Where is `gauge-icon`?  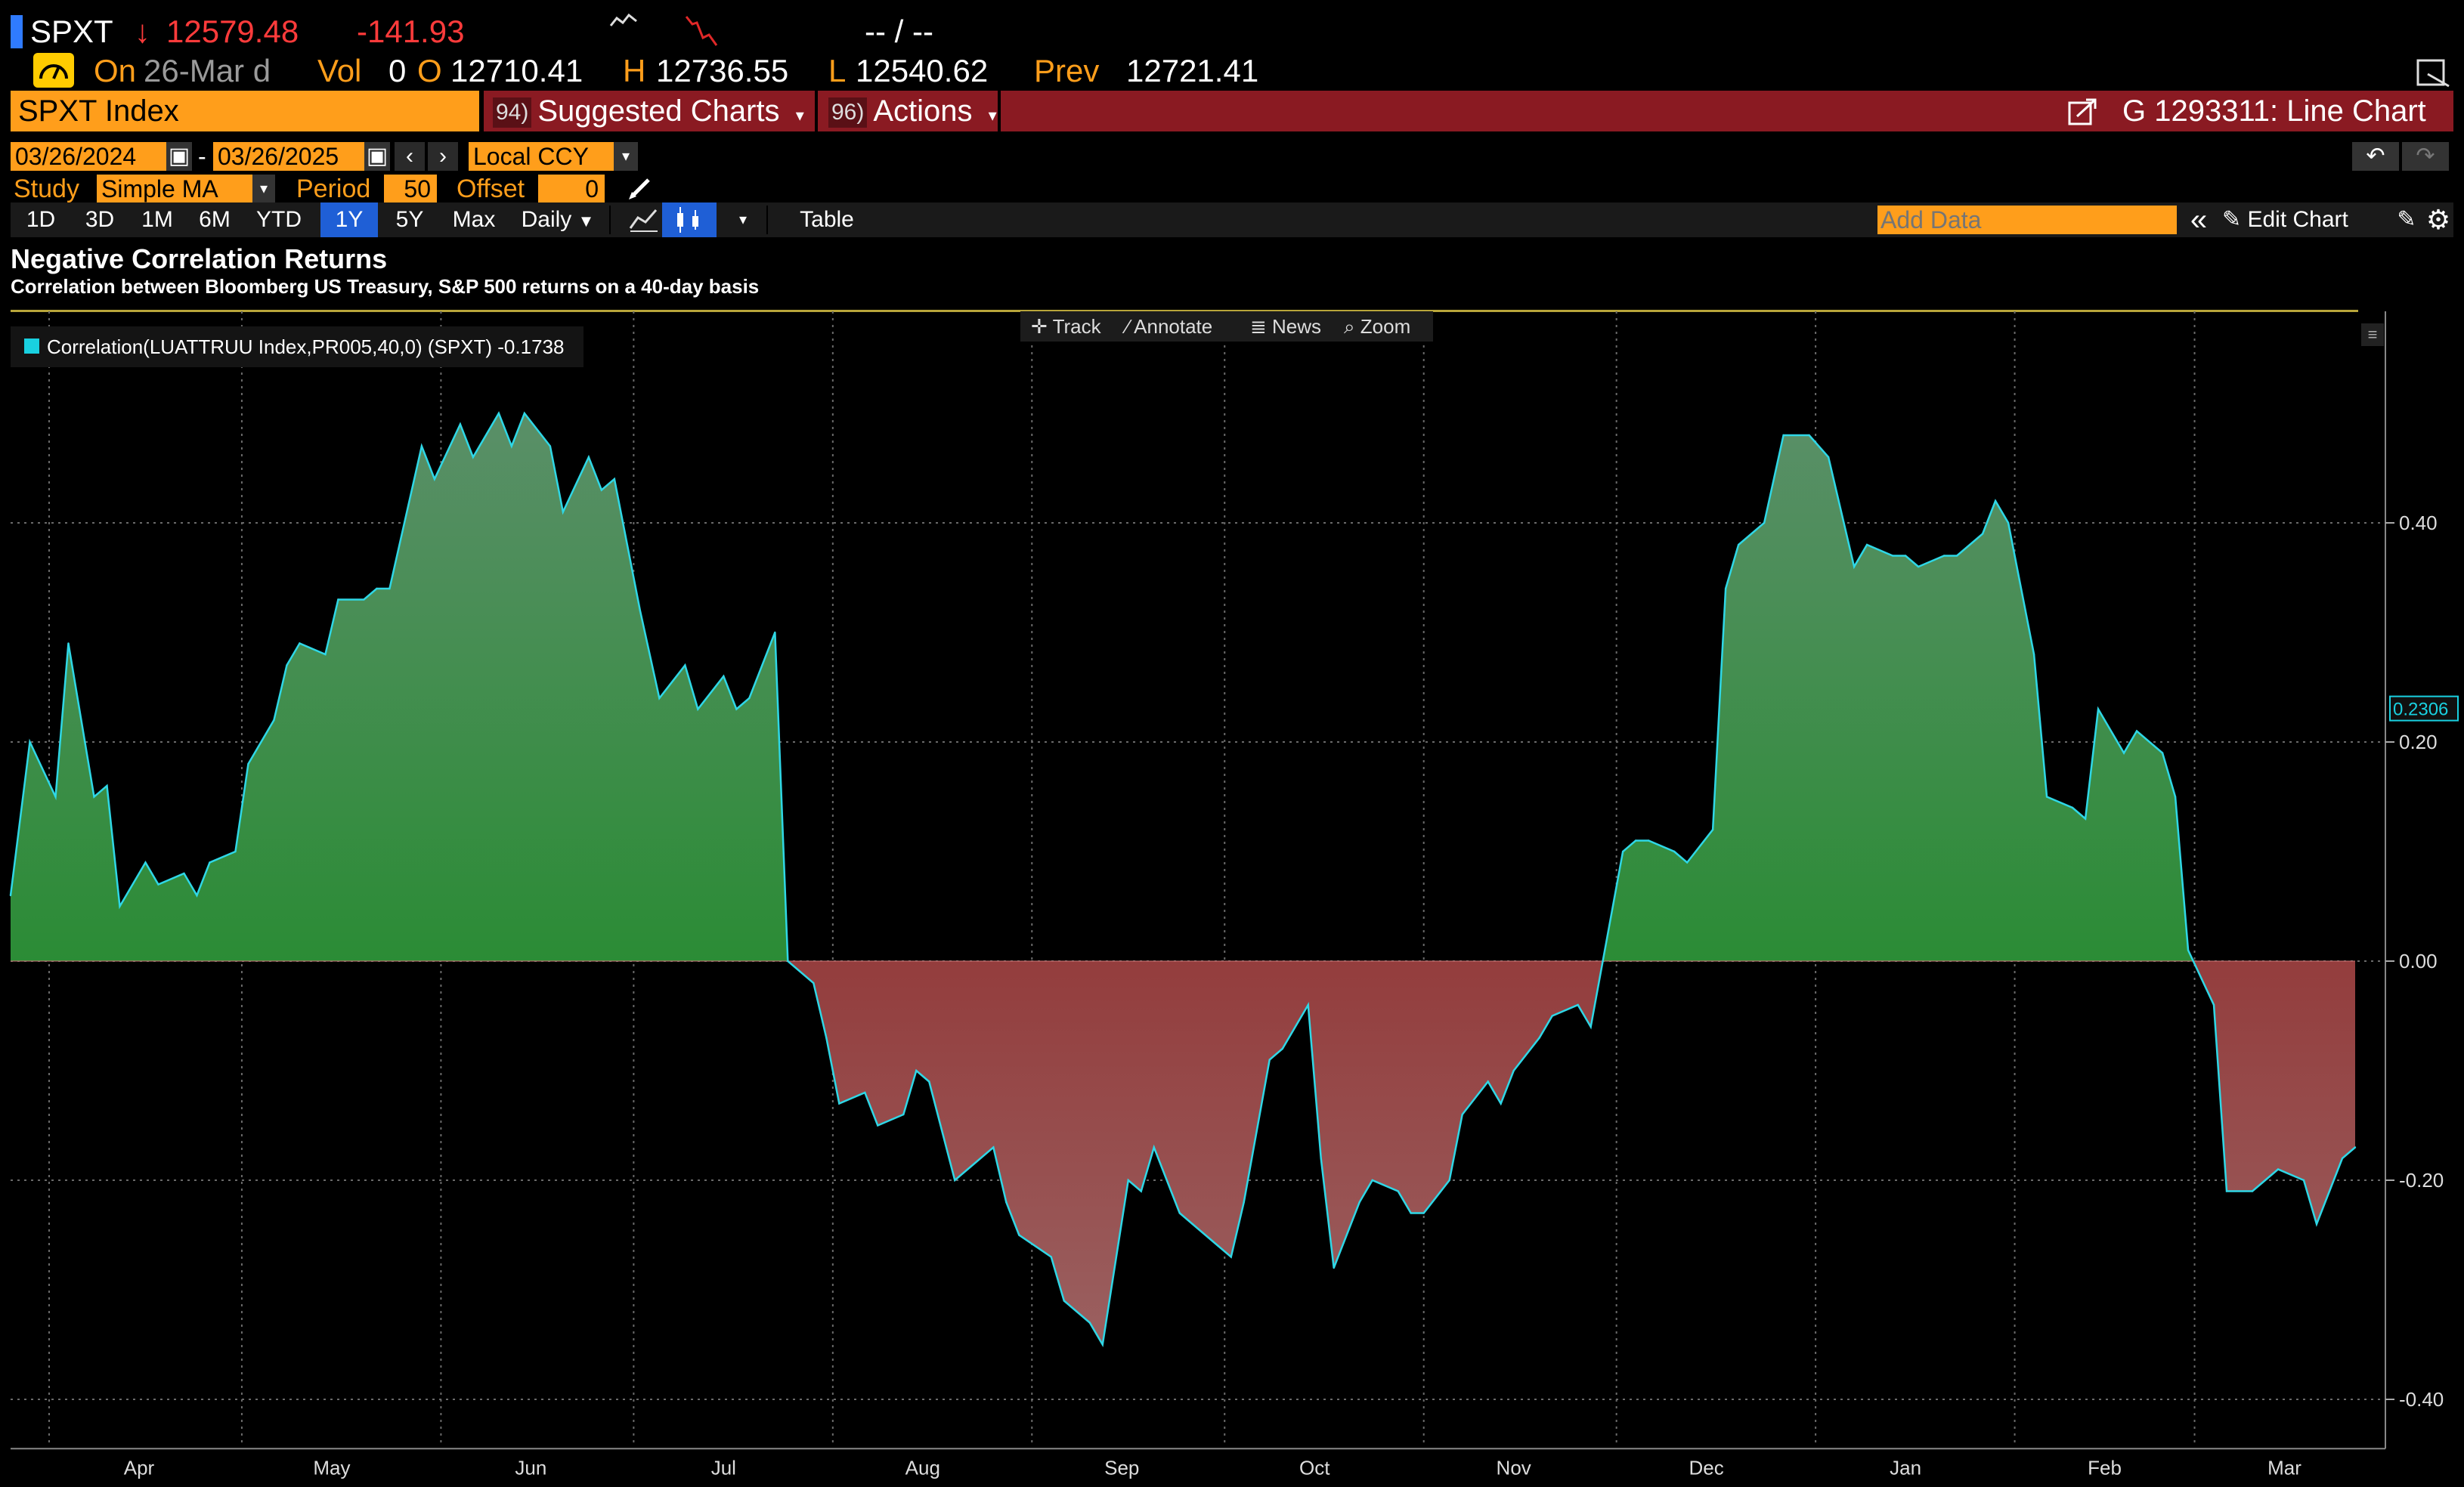 gauge-icon is located at coordinates (53, 70).